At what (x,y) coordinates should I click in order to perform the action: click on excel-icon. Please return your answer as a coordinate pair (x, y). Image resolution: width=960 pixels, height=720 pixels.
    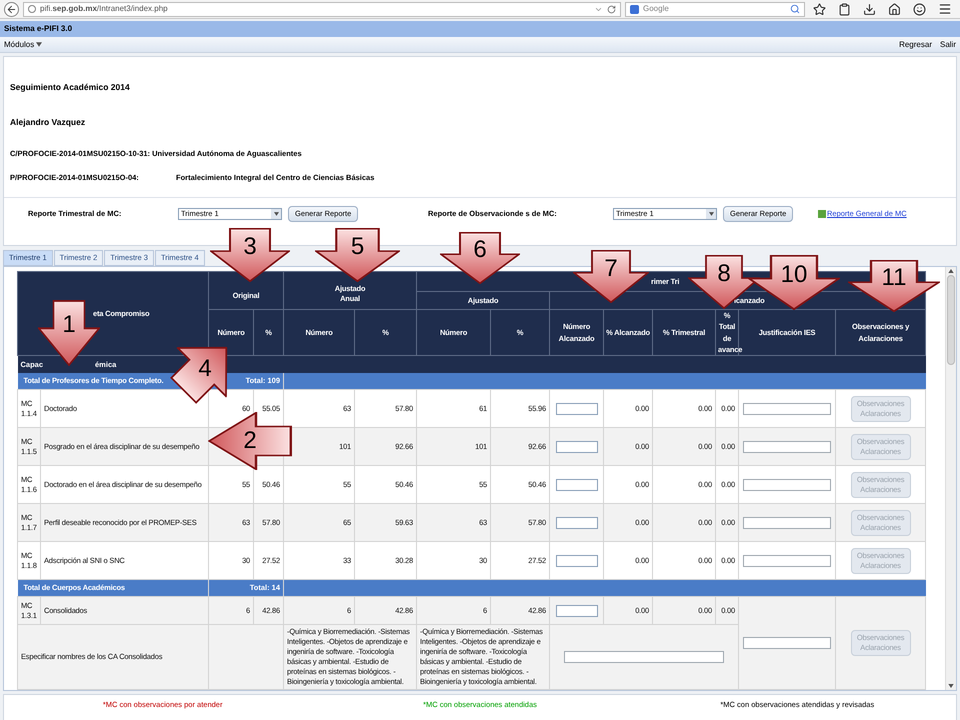
    Looking at the image, I should click on (822, 214).